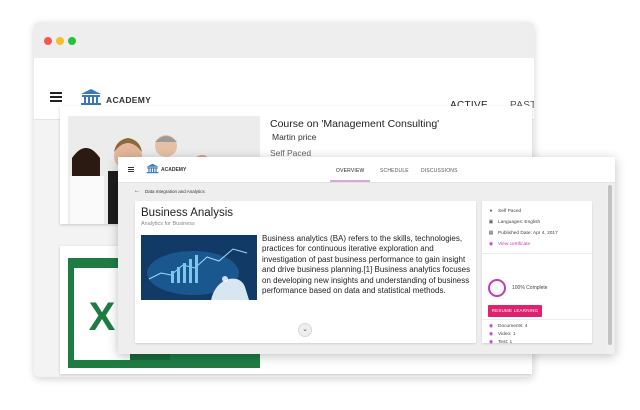  I want to click on tab-overview: OVERVIEW, so click(350, 171).